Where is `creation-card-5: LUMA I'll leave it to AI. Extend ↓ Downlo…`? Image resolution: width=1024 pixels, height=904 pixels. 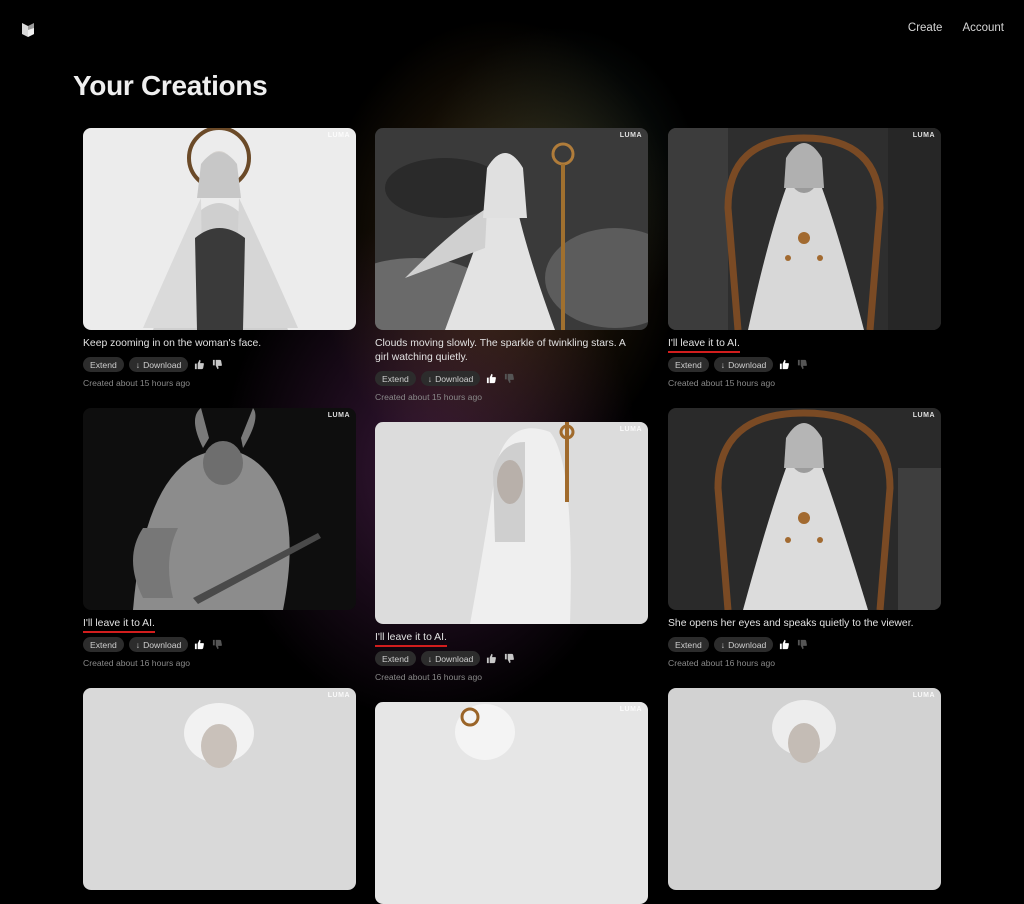 creation-card-5: LUMA I'll leave it to AI. Extend ↓ Downlo… is located at coordinates (511, 552).